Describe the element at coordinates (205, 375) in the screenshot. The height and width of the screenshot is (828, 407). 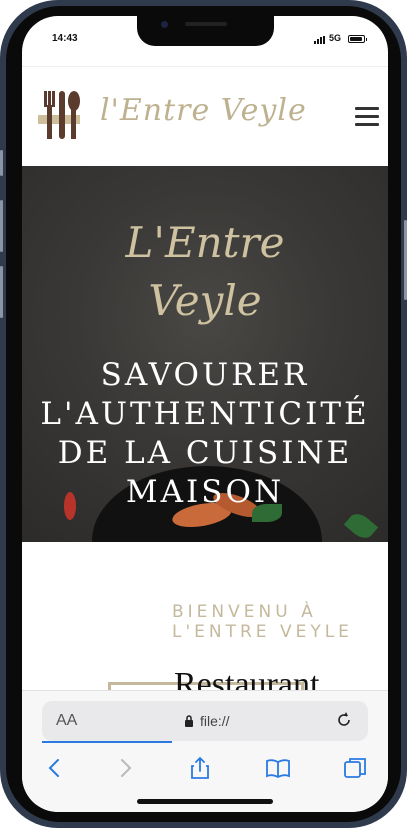
I see `hero-title-line: SAVOURER` at that location.